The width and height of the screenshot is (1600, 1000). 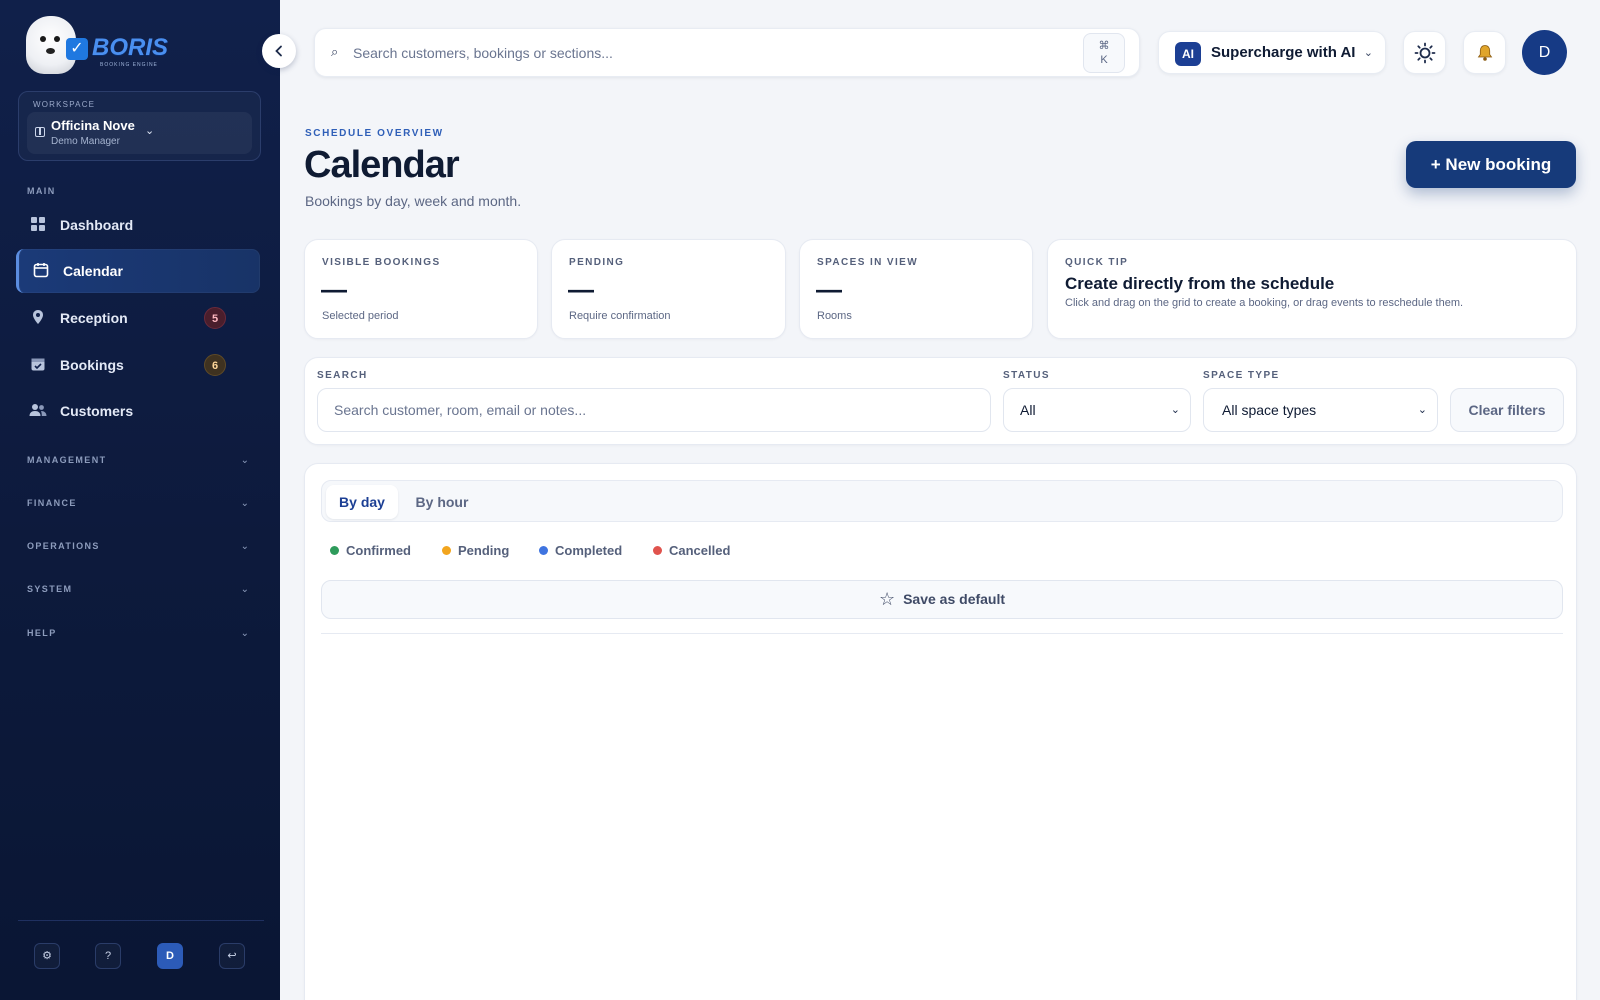 What do you see at coordinates (620, 316) in the screenshot?
I see `stat-caption: Require confirmation` at bounding box center [620, 316].